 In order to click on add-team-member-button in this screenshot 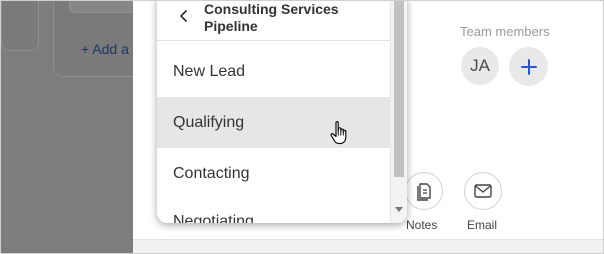, I will do `click(528, 66)`.